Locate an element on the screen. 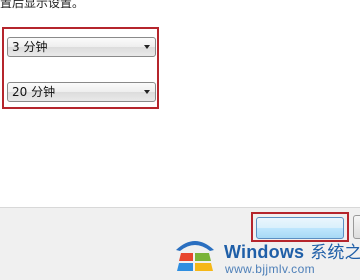 The image size is (360, 280). display-off-timeout-select: 3 分钟 is located at coordinates (81, 47).